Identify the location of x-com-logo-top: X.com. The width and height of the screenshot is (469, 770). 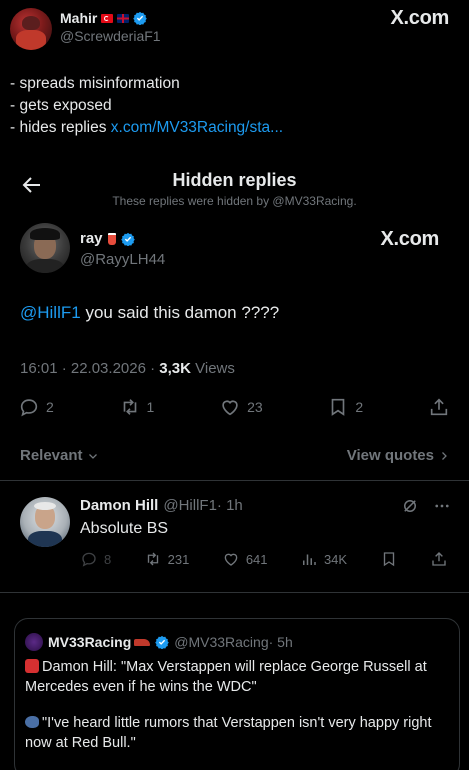
(419, 18).